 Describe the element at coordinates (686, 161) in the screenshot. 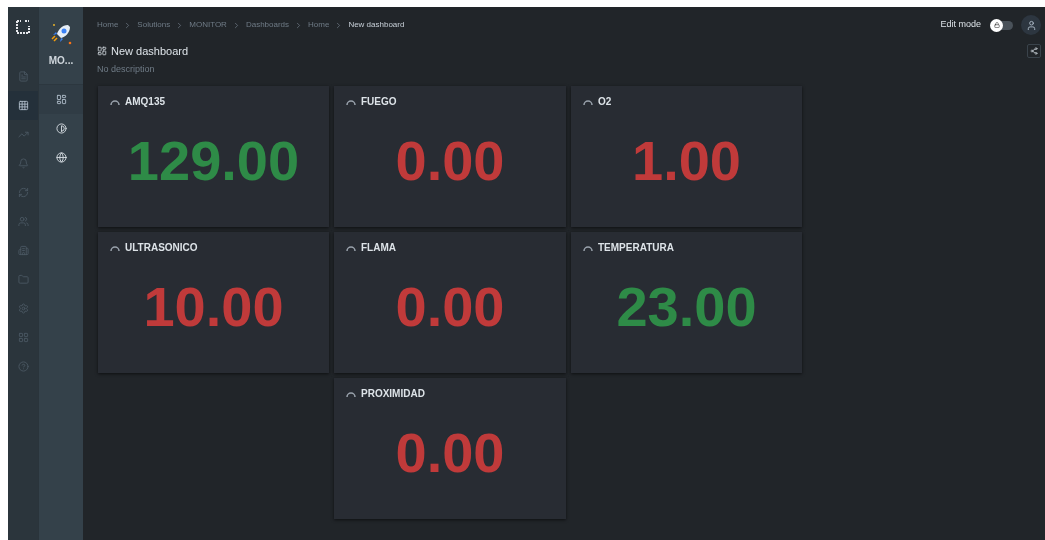

I see `sensor-value: 1.00` at that location.